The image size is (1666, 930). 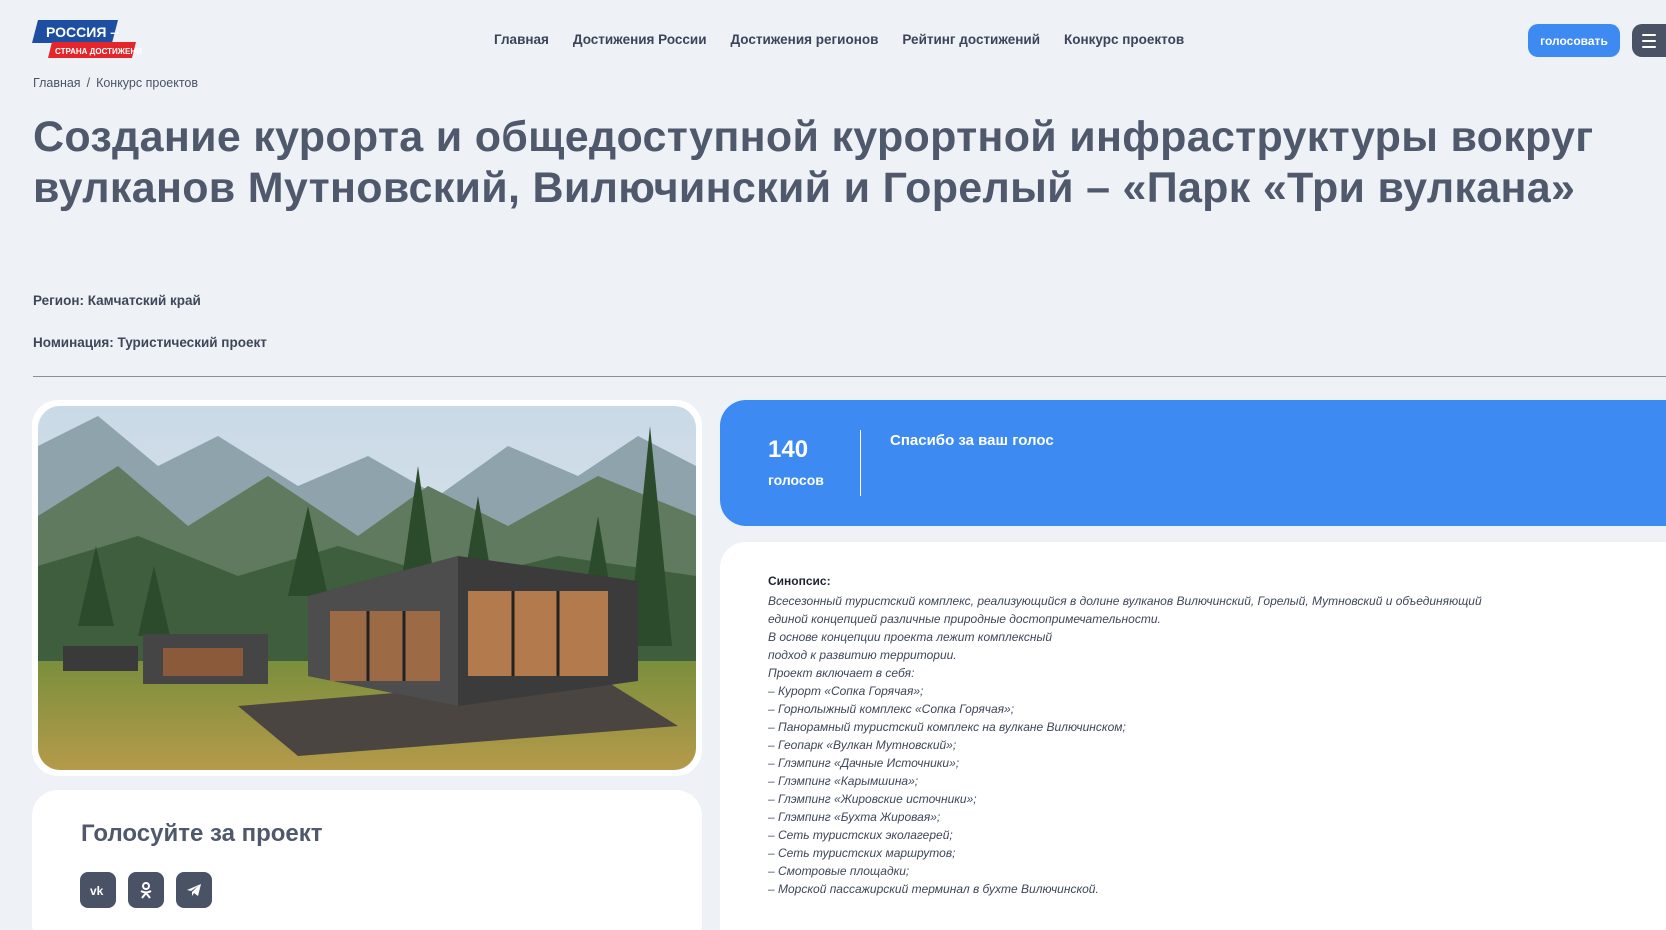 I want to click on vk-icon: vk, so click(x=98, y=890).